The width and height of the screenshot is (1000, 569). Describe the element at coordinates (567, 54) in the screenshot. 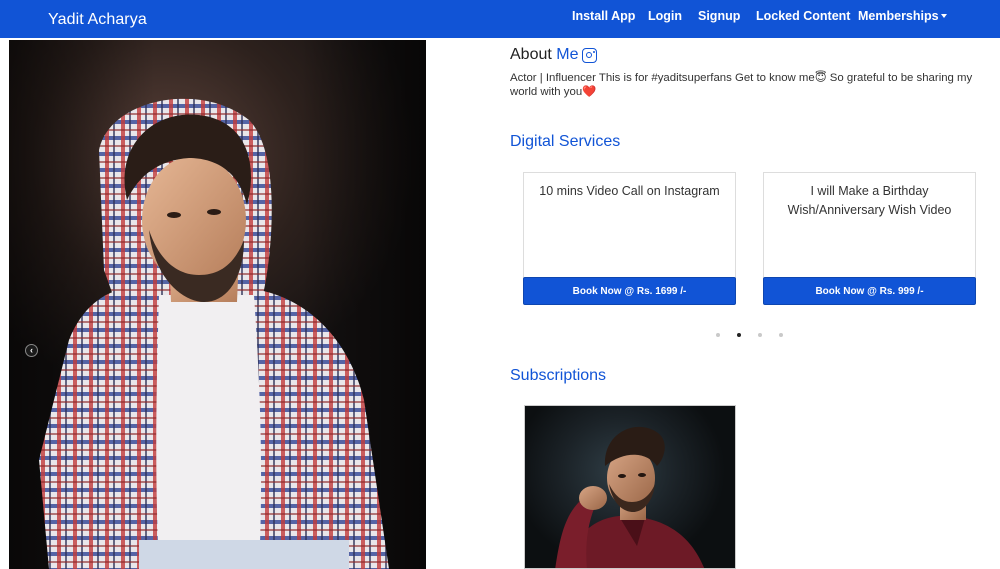

I see `about-heading-highlight: Me` at that location.